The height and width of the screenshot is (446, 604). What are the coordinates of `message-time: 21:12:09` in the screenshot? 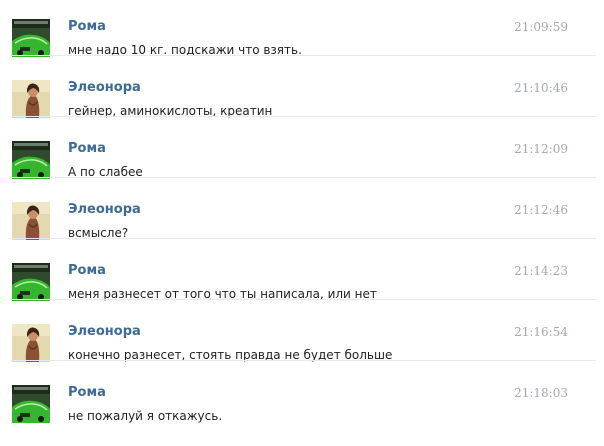 It's located at (541, 149).